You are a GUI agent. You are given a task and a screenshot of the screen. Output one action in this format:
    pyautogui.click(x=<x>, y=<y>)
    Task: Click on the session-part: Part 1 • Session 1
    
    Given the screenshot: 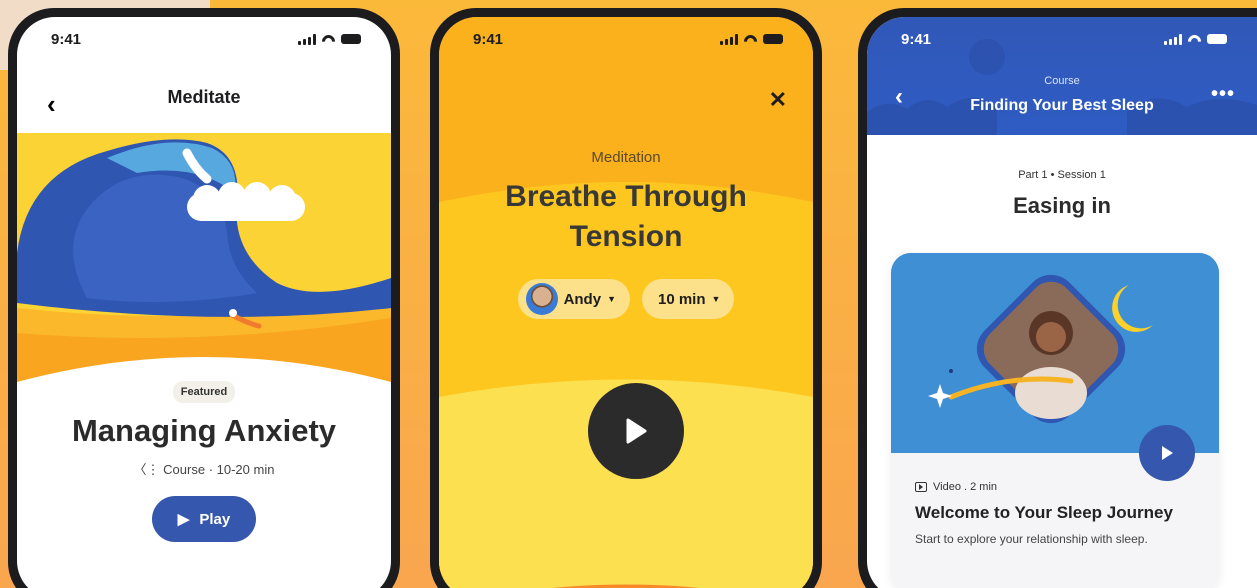 What is the action you would take?
    pyautogui.click(x=1062, y=175)
    